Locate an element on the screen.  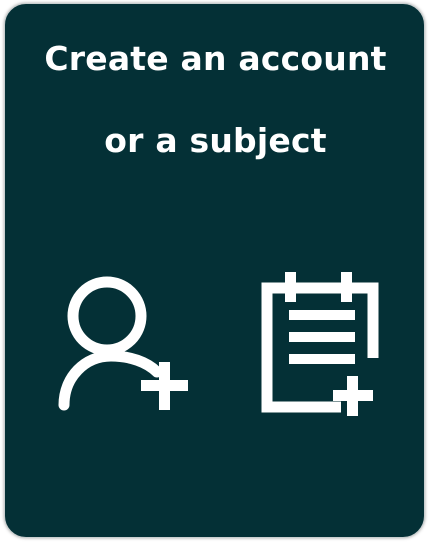
add-account-button is located at coordinates (125, 346).